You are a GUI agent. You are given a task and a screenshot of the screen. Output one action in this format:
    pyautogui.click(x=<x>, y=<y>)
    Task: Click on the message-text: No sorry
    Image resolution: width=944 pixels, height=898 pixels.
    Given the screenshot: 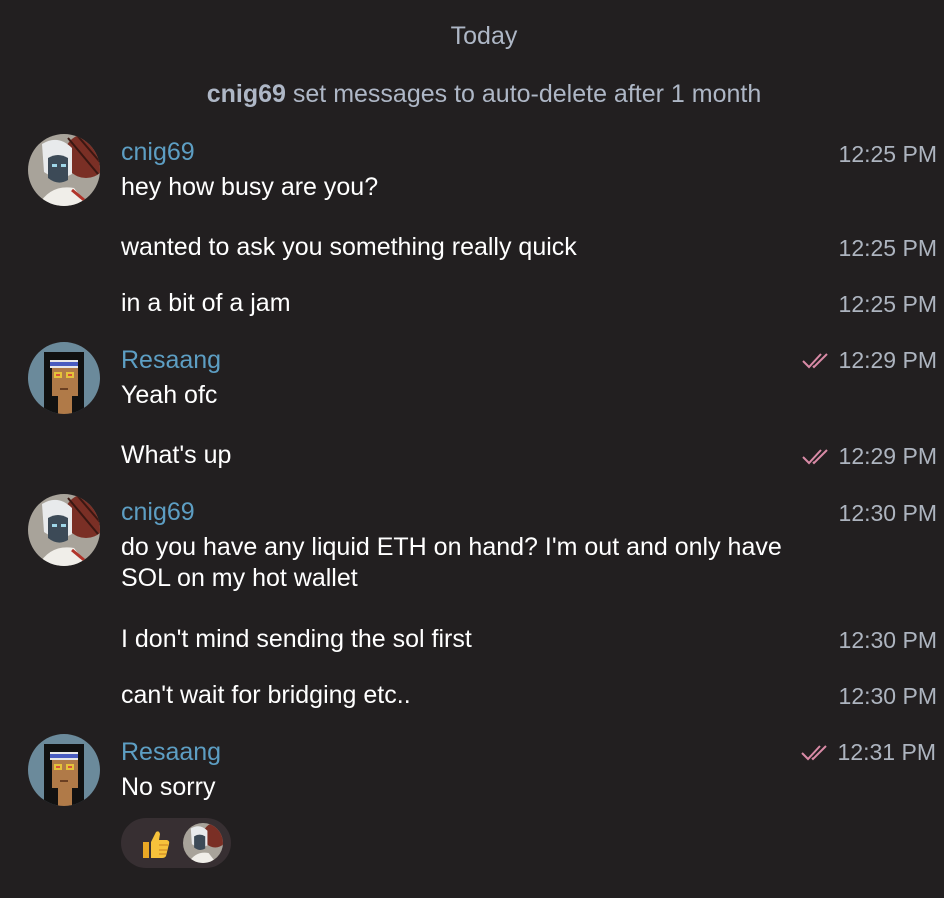 What is the action you would take?
    pyautogui.click(x=461, y=787)
    